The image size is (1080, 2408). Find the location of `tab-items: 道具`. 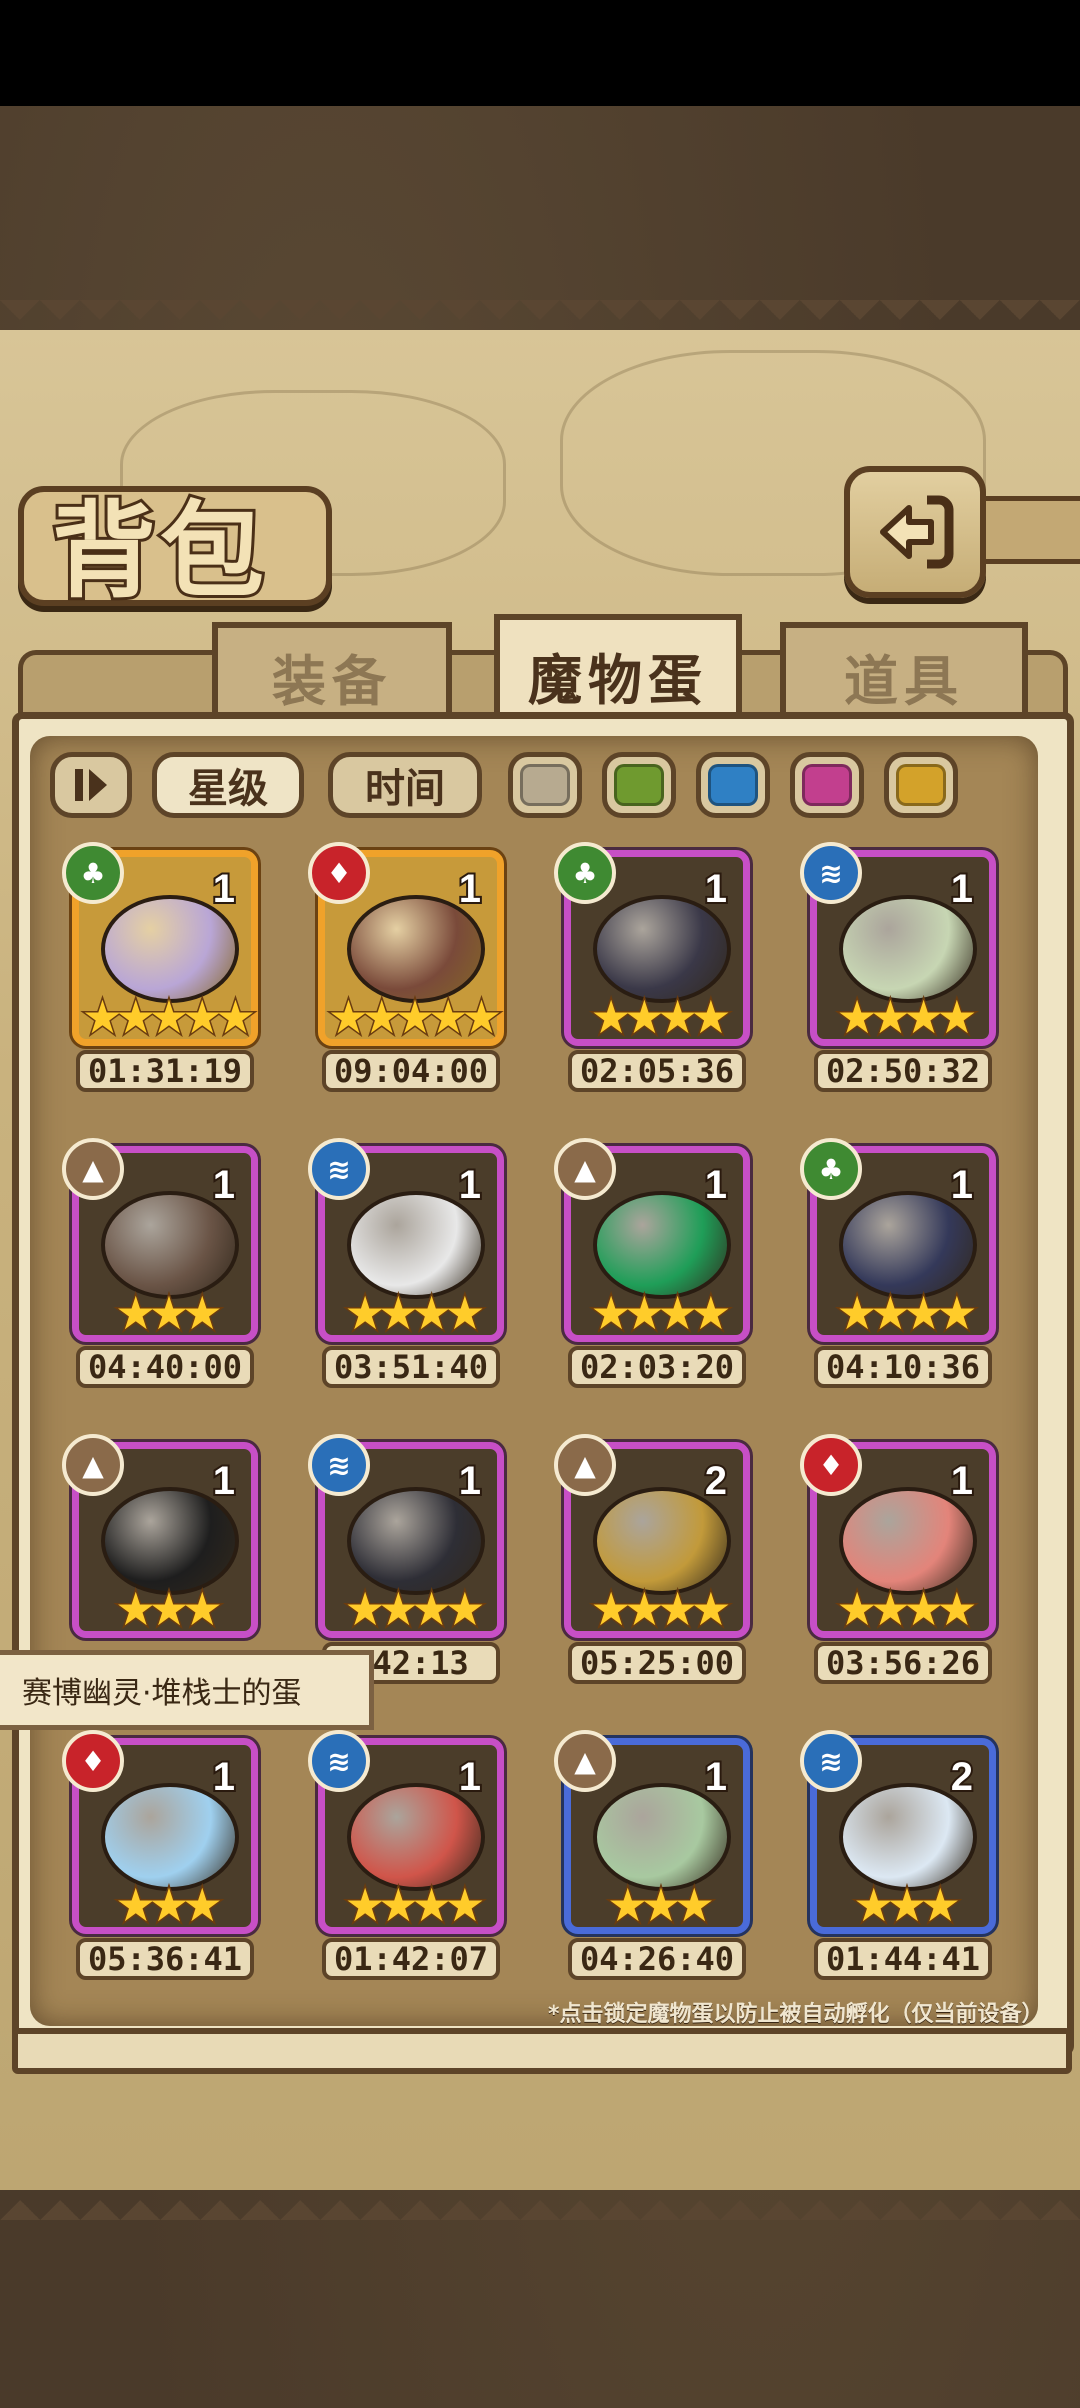

tab-items: 道具 is located at coordinates (904, 673).